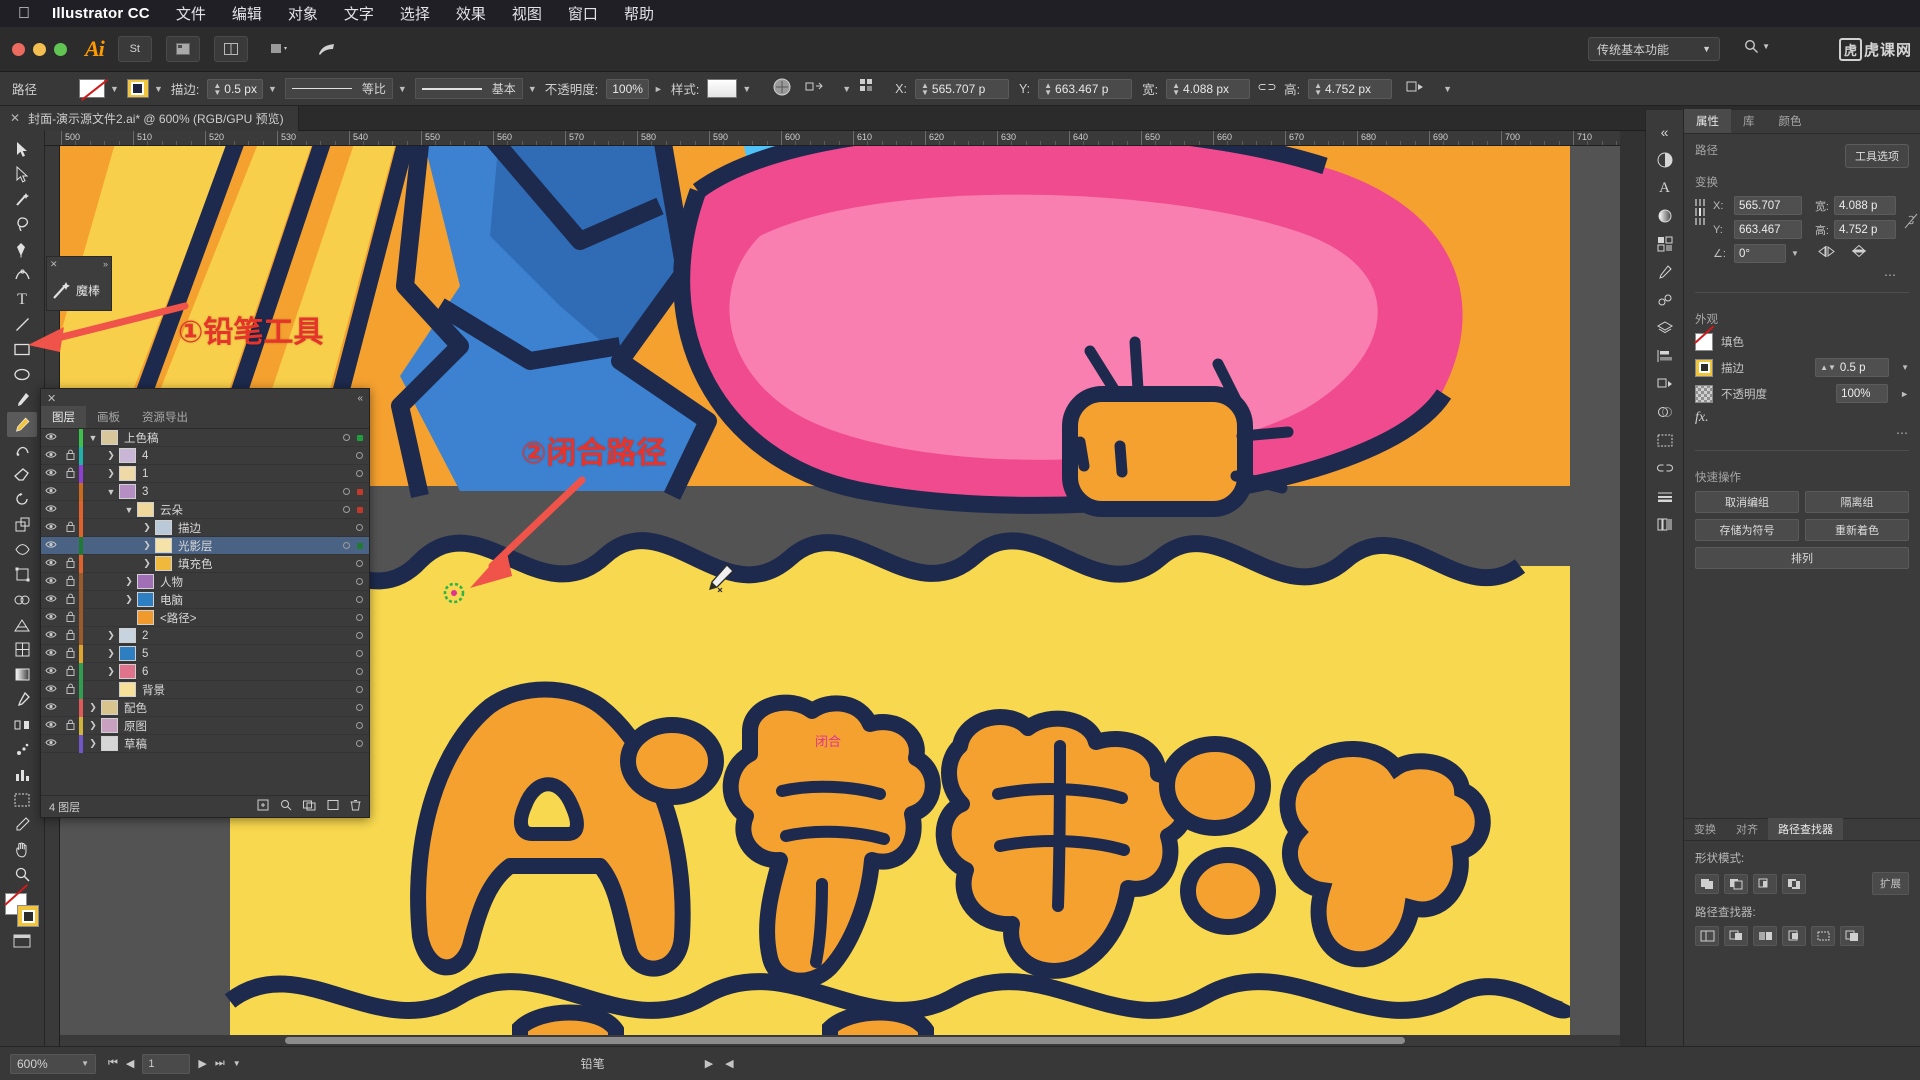 The image size is (1920, 1080). What do you see at coordinates (205, 635) in the screenshot?
I see `layer-row: ❯ 2` at bounding box center [205, 635].